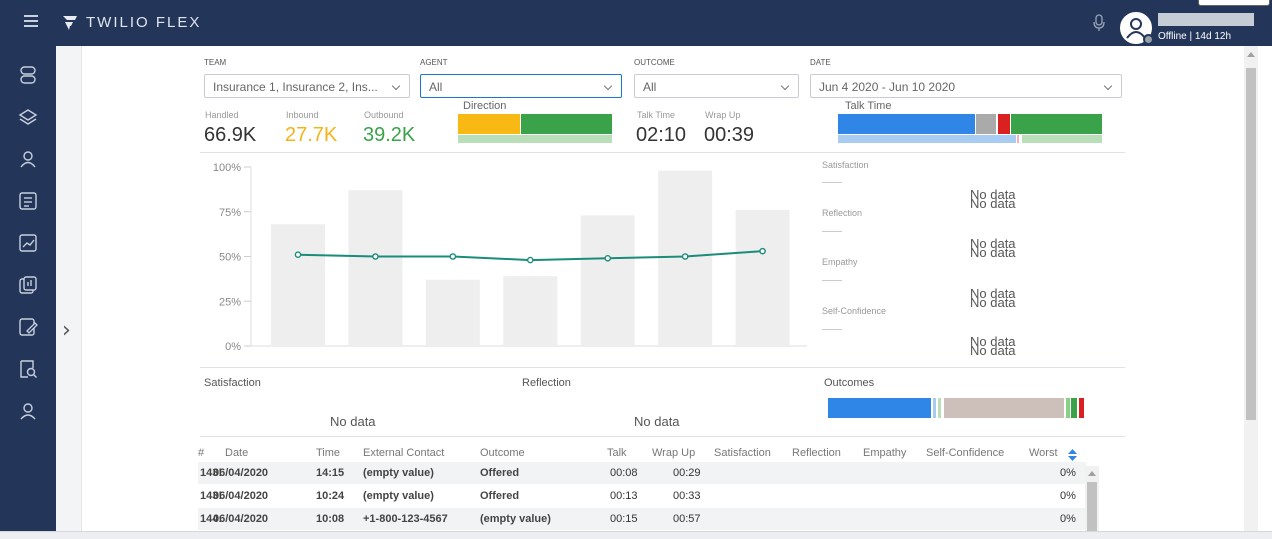  What do you see at coordinates (328, 453) in the screenshot?
I see `column-header-time: Time` at bounding box center [328, 453].